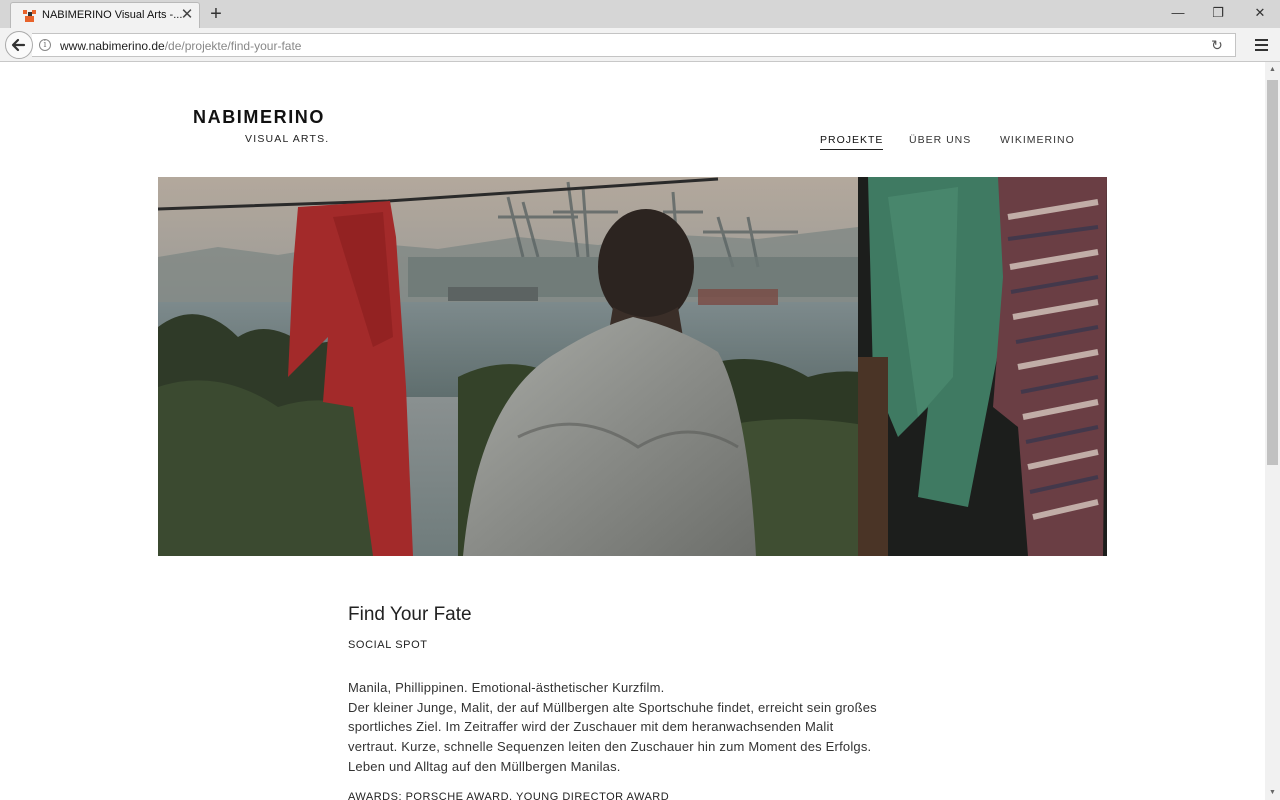  I want to click on project-title: Find Your Fate, so click(410, 614).